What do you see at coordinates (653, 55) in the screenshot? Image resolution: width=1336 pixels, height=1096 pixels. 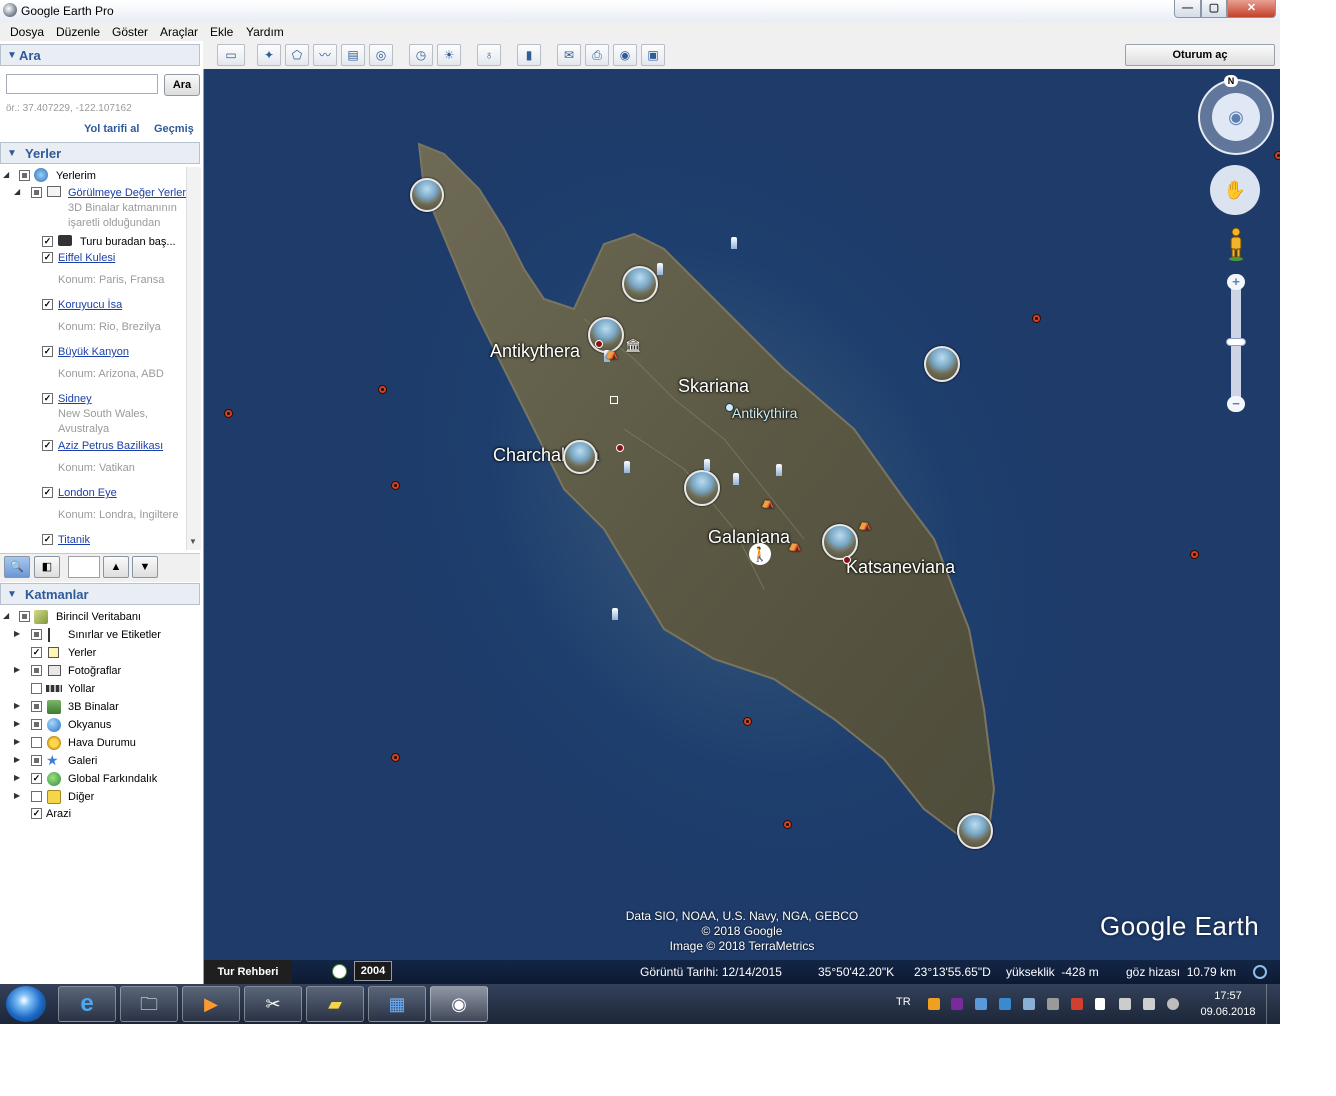 I see `save-image-icon: ▣` at bounding box center [653, 55].